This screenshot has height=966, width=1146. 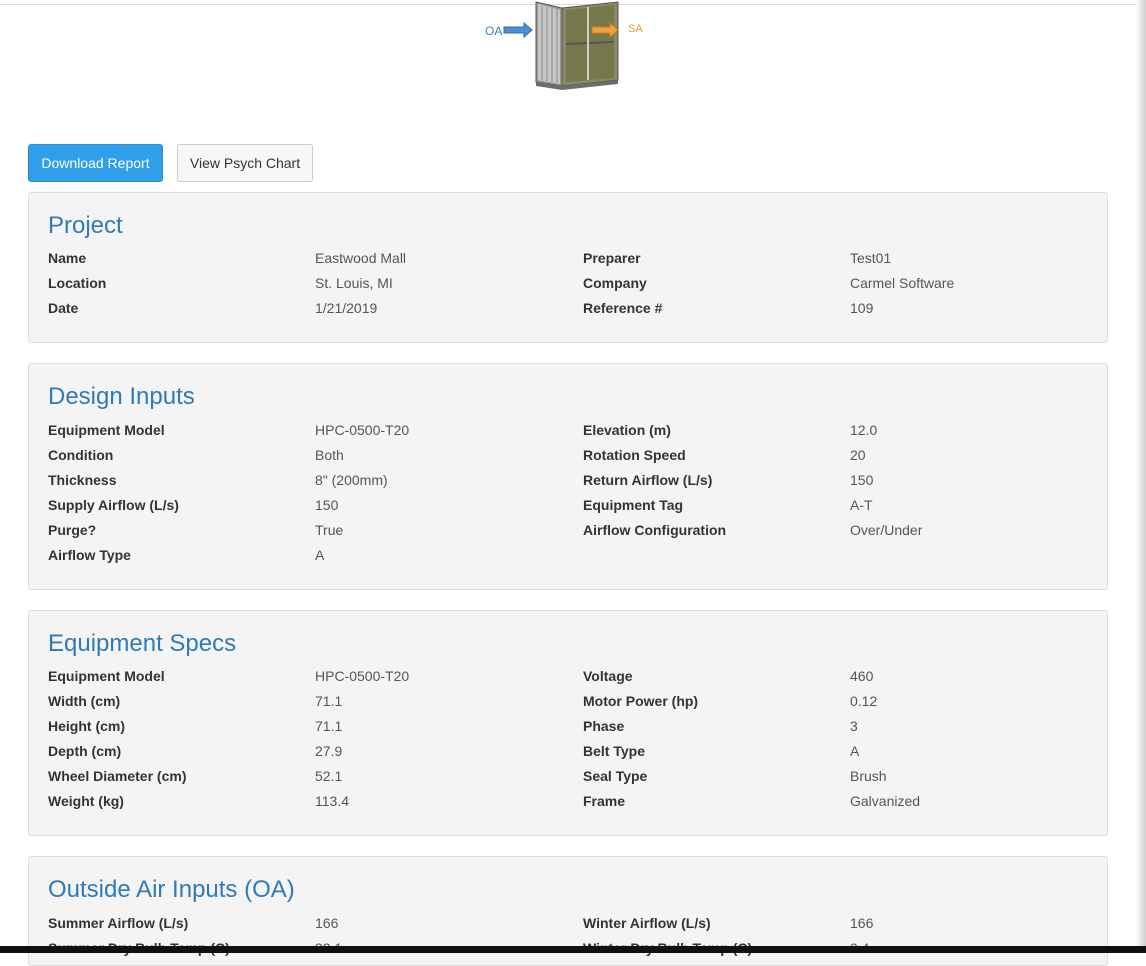 I want to click on specs-row: Wheel Diameter (cm) 52.1 Seal Type Brush, so click(x=568, y=776).